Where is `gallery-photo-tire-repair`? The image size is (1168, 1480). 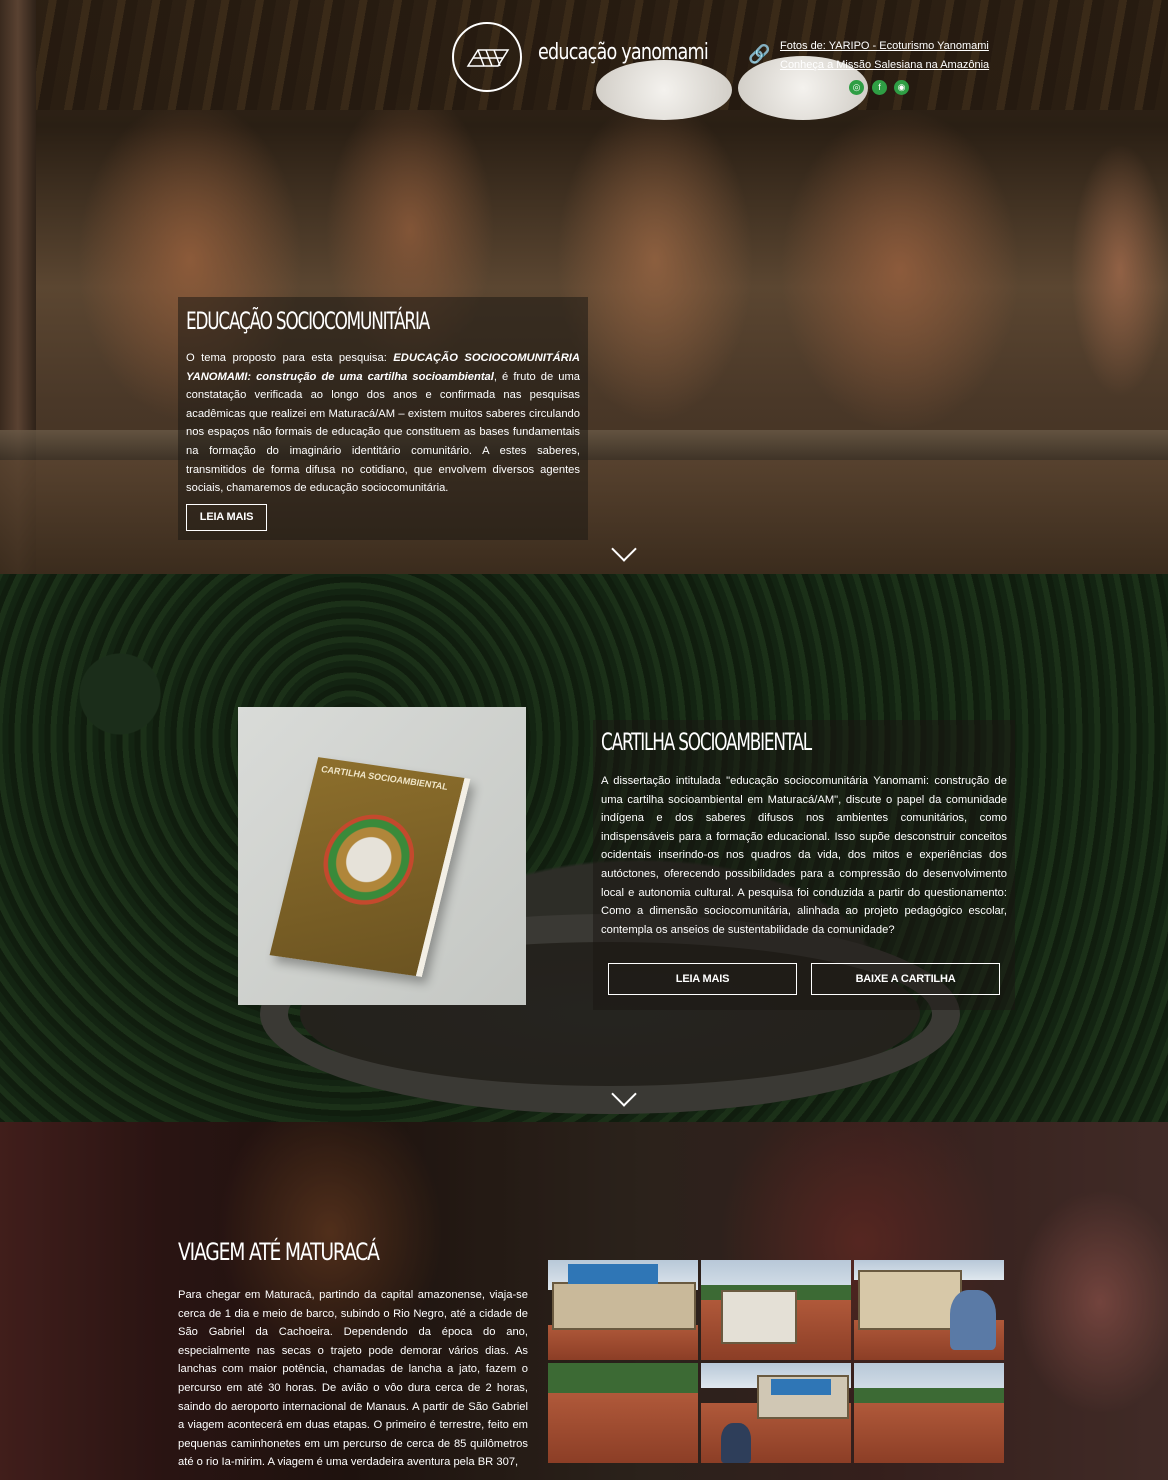
gallery-photo-tire-repair is located at coordinates (929, 1310).